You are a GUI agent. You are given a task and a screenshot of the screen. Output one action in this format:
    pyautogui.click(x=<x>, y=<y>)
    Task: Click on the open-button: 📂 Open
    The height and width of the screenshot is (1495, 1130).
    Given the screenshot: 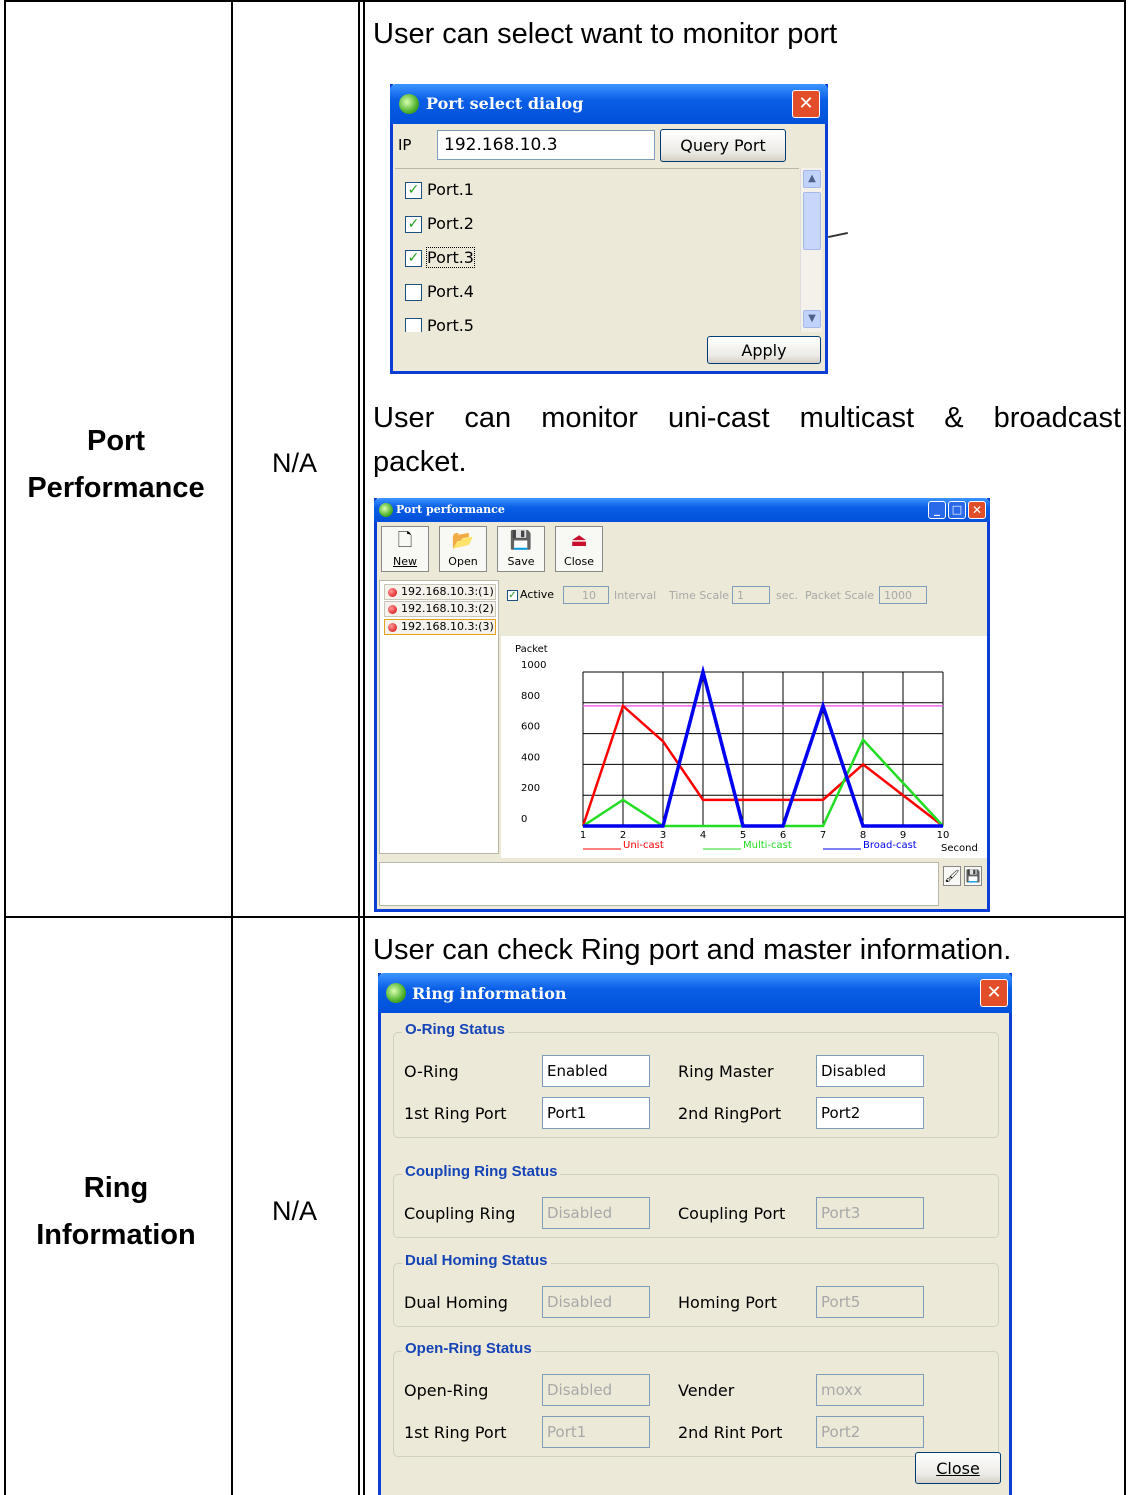 What is the action you would take?
    pyautogui.click(x=463, y=549)
    